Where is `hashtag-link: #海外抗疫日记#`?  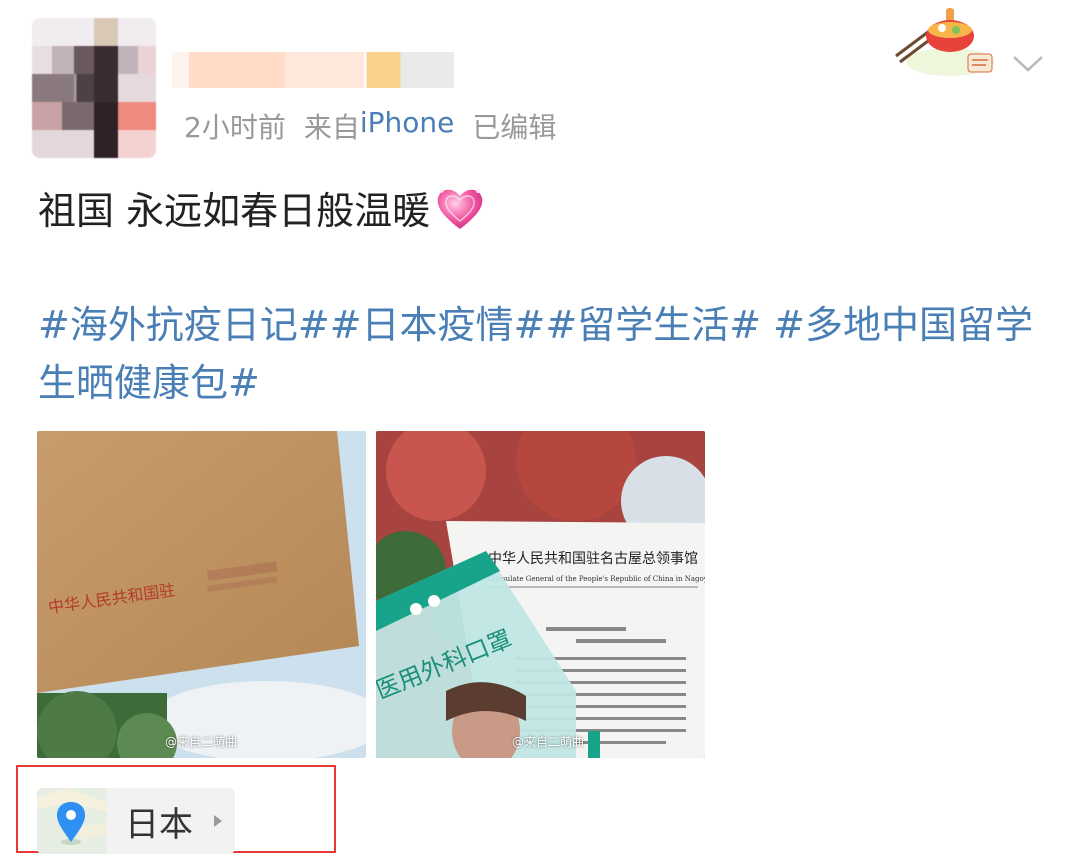 hashtag-link: #海外抗疫日记# is located at coordinates (184, 325).